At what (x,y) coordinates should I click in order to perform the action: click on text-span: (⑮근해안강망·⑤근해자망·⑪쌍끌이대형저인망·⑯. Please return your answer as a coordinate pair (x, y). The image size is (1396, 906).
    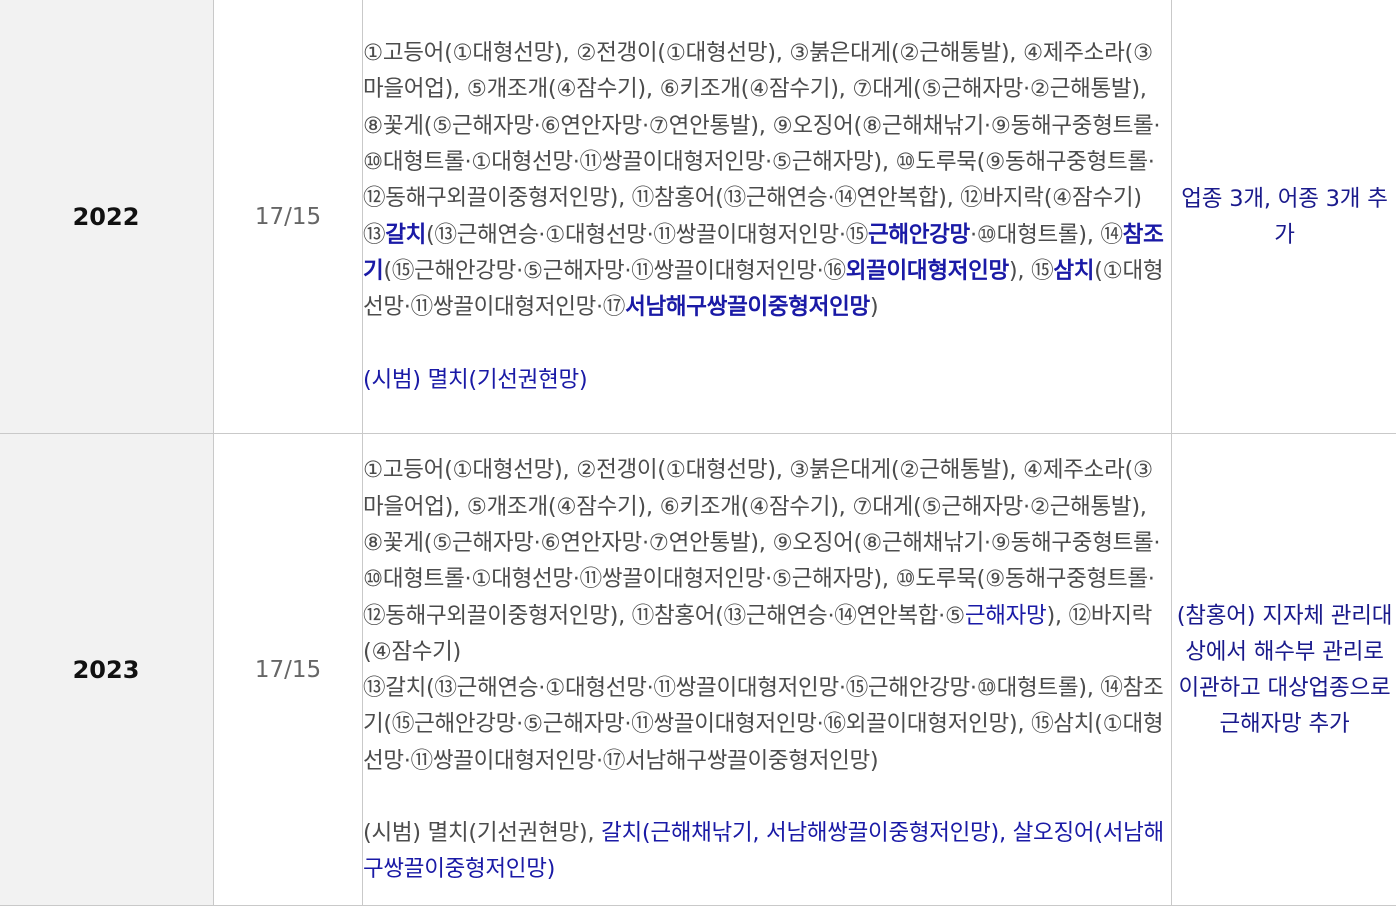
    Looking at the image, I should click on (614, 271).